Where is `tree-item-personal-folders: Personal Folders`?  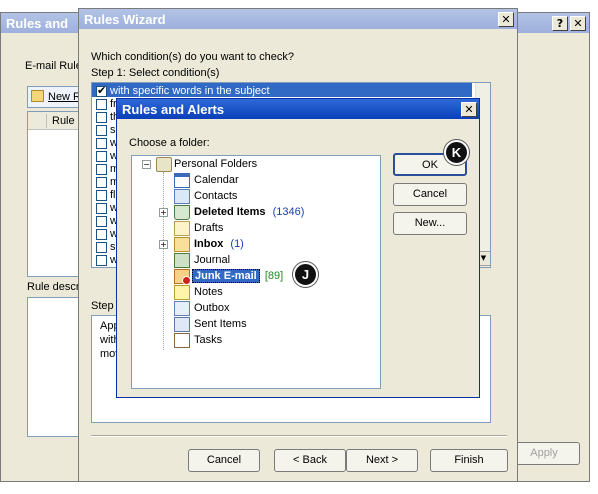 tree-item-personal-folders: Personal Folders is located at coordinates (215, 164).